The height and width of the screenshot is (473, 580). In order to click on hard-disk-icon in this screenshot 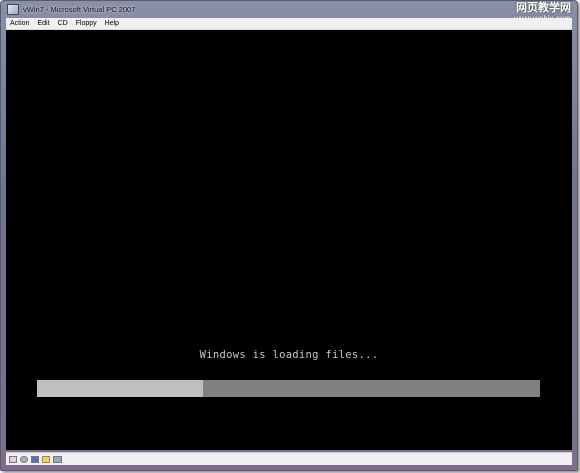, I will do `click(13, 459)`.